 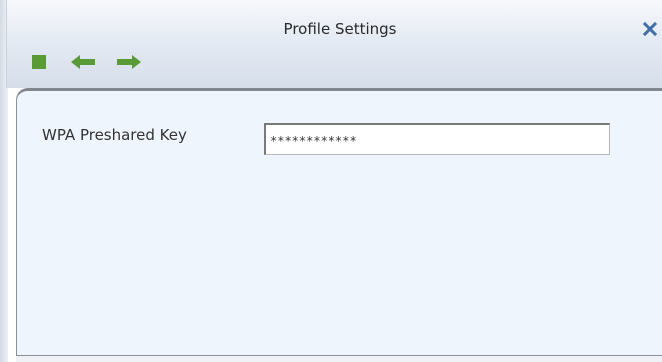 I want to click on window-title: Profile Settings, so click(x=340, y=29).